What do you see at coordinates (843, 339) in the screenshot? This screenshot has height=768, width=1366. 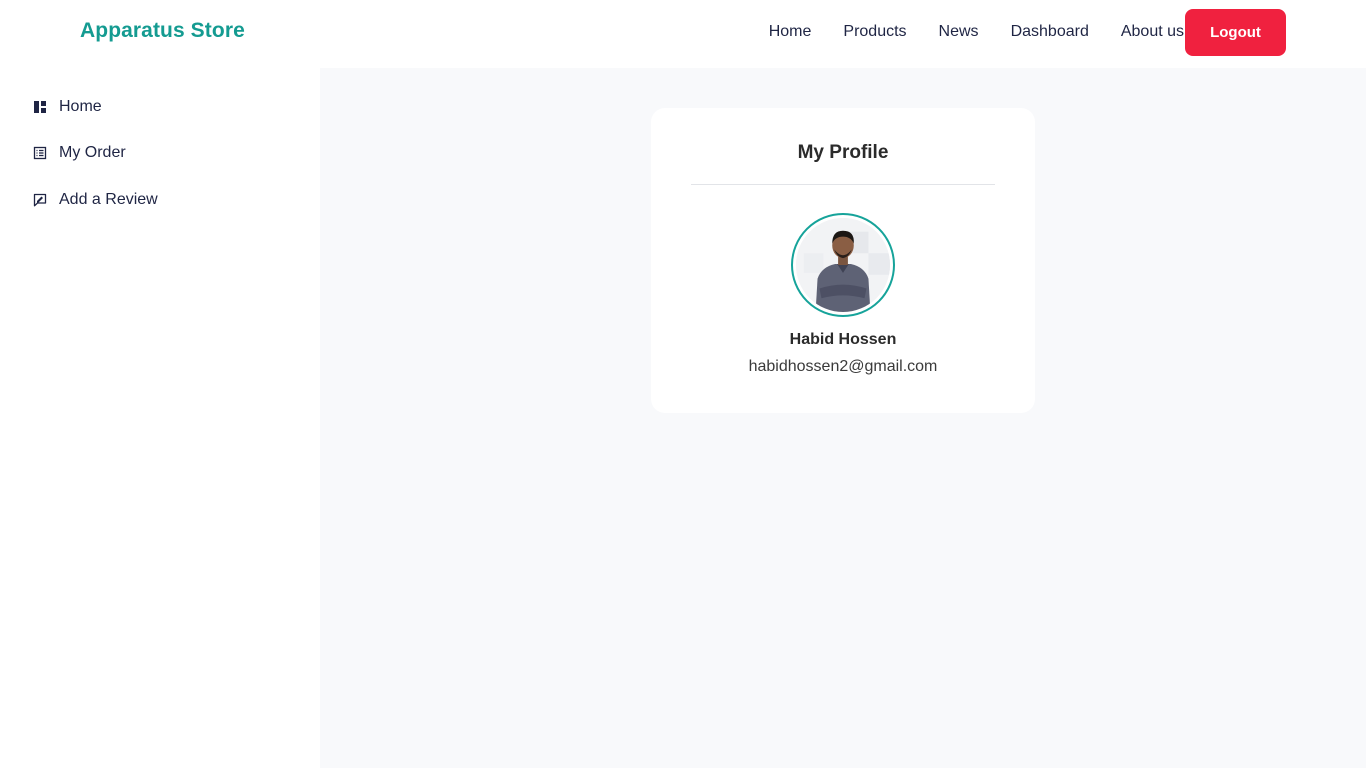 I see `profile-name: Habid Hossen` at bounding box center [843, 339].